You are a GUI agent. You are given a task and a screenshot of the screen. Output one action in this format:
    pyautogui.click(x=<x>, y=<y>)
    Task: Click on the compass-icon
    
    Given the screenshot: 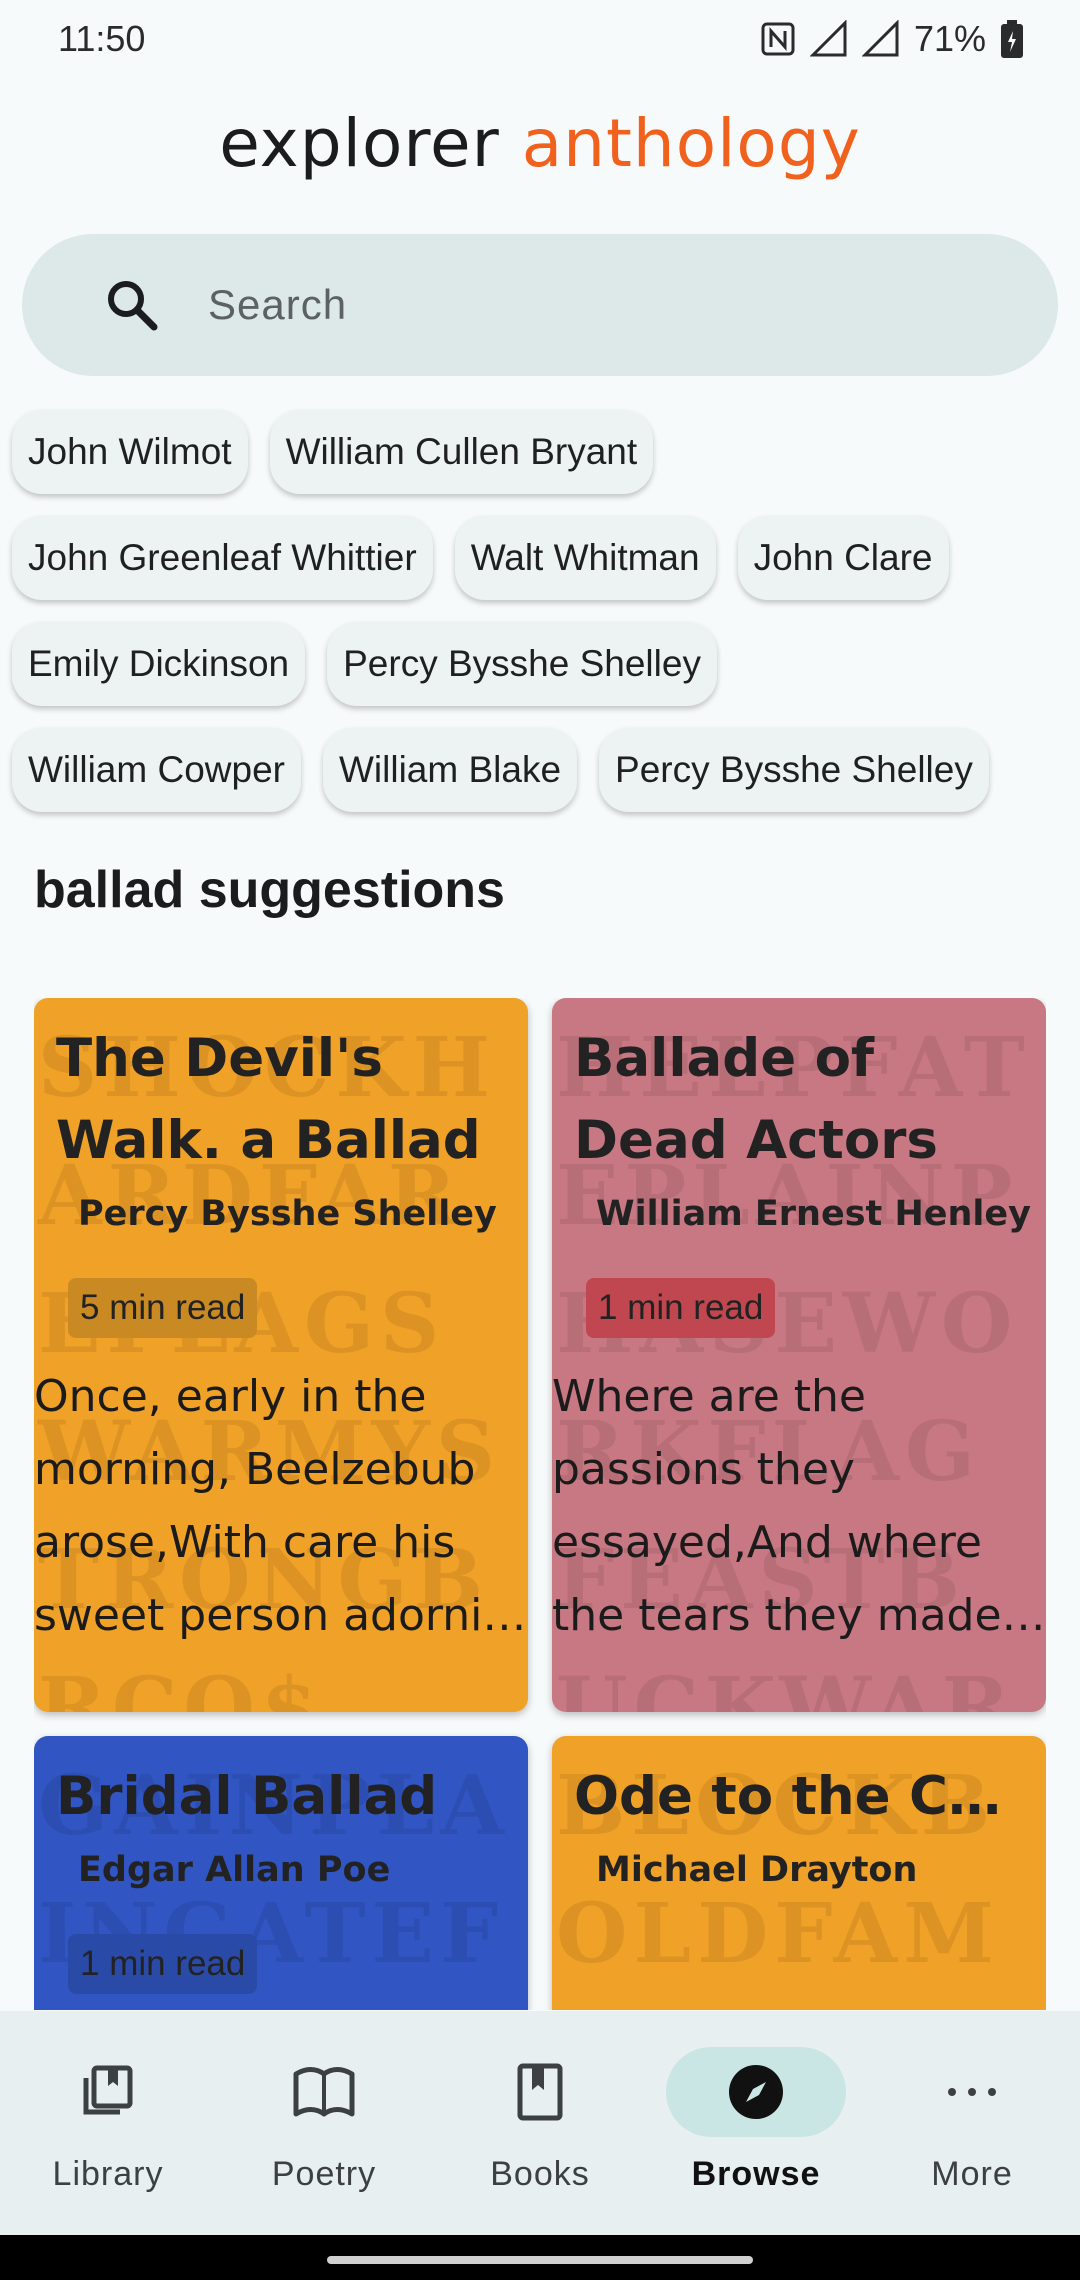 What is the action you would take?
    pyautogui.click(x=756, y=2092)
    